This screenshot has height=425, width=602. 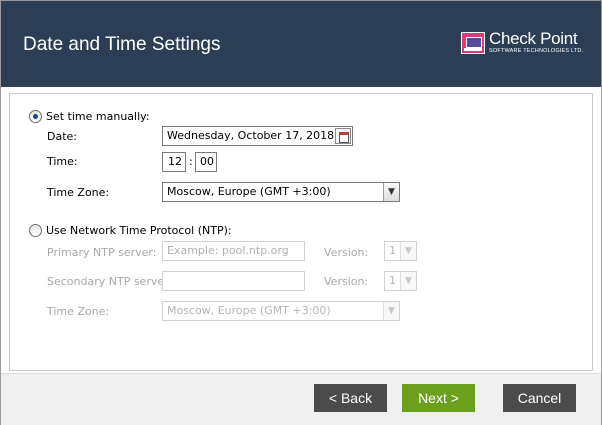 What do you see at coordinates (78, 192) in the screenshot?
I see `timezone-label: Time Zone:` at bounding box center [78, 192].